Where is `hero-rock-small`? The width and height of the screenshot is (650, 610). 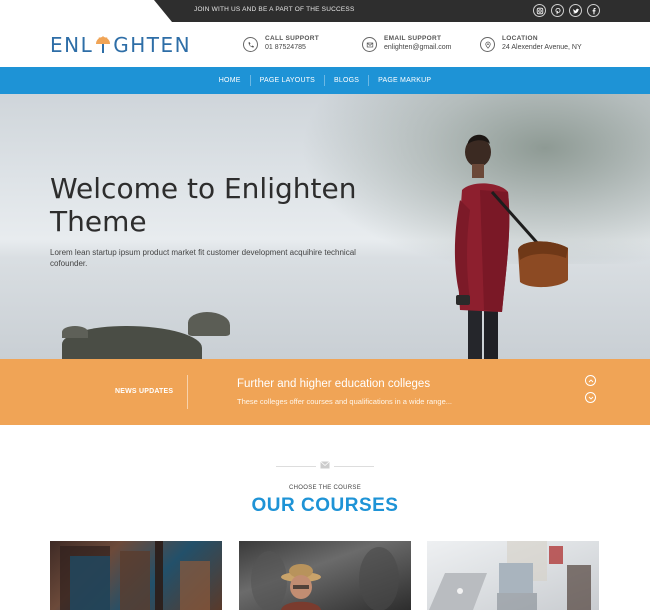
hero-rock-small is located at coordinates (75, 332).